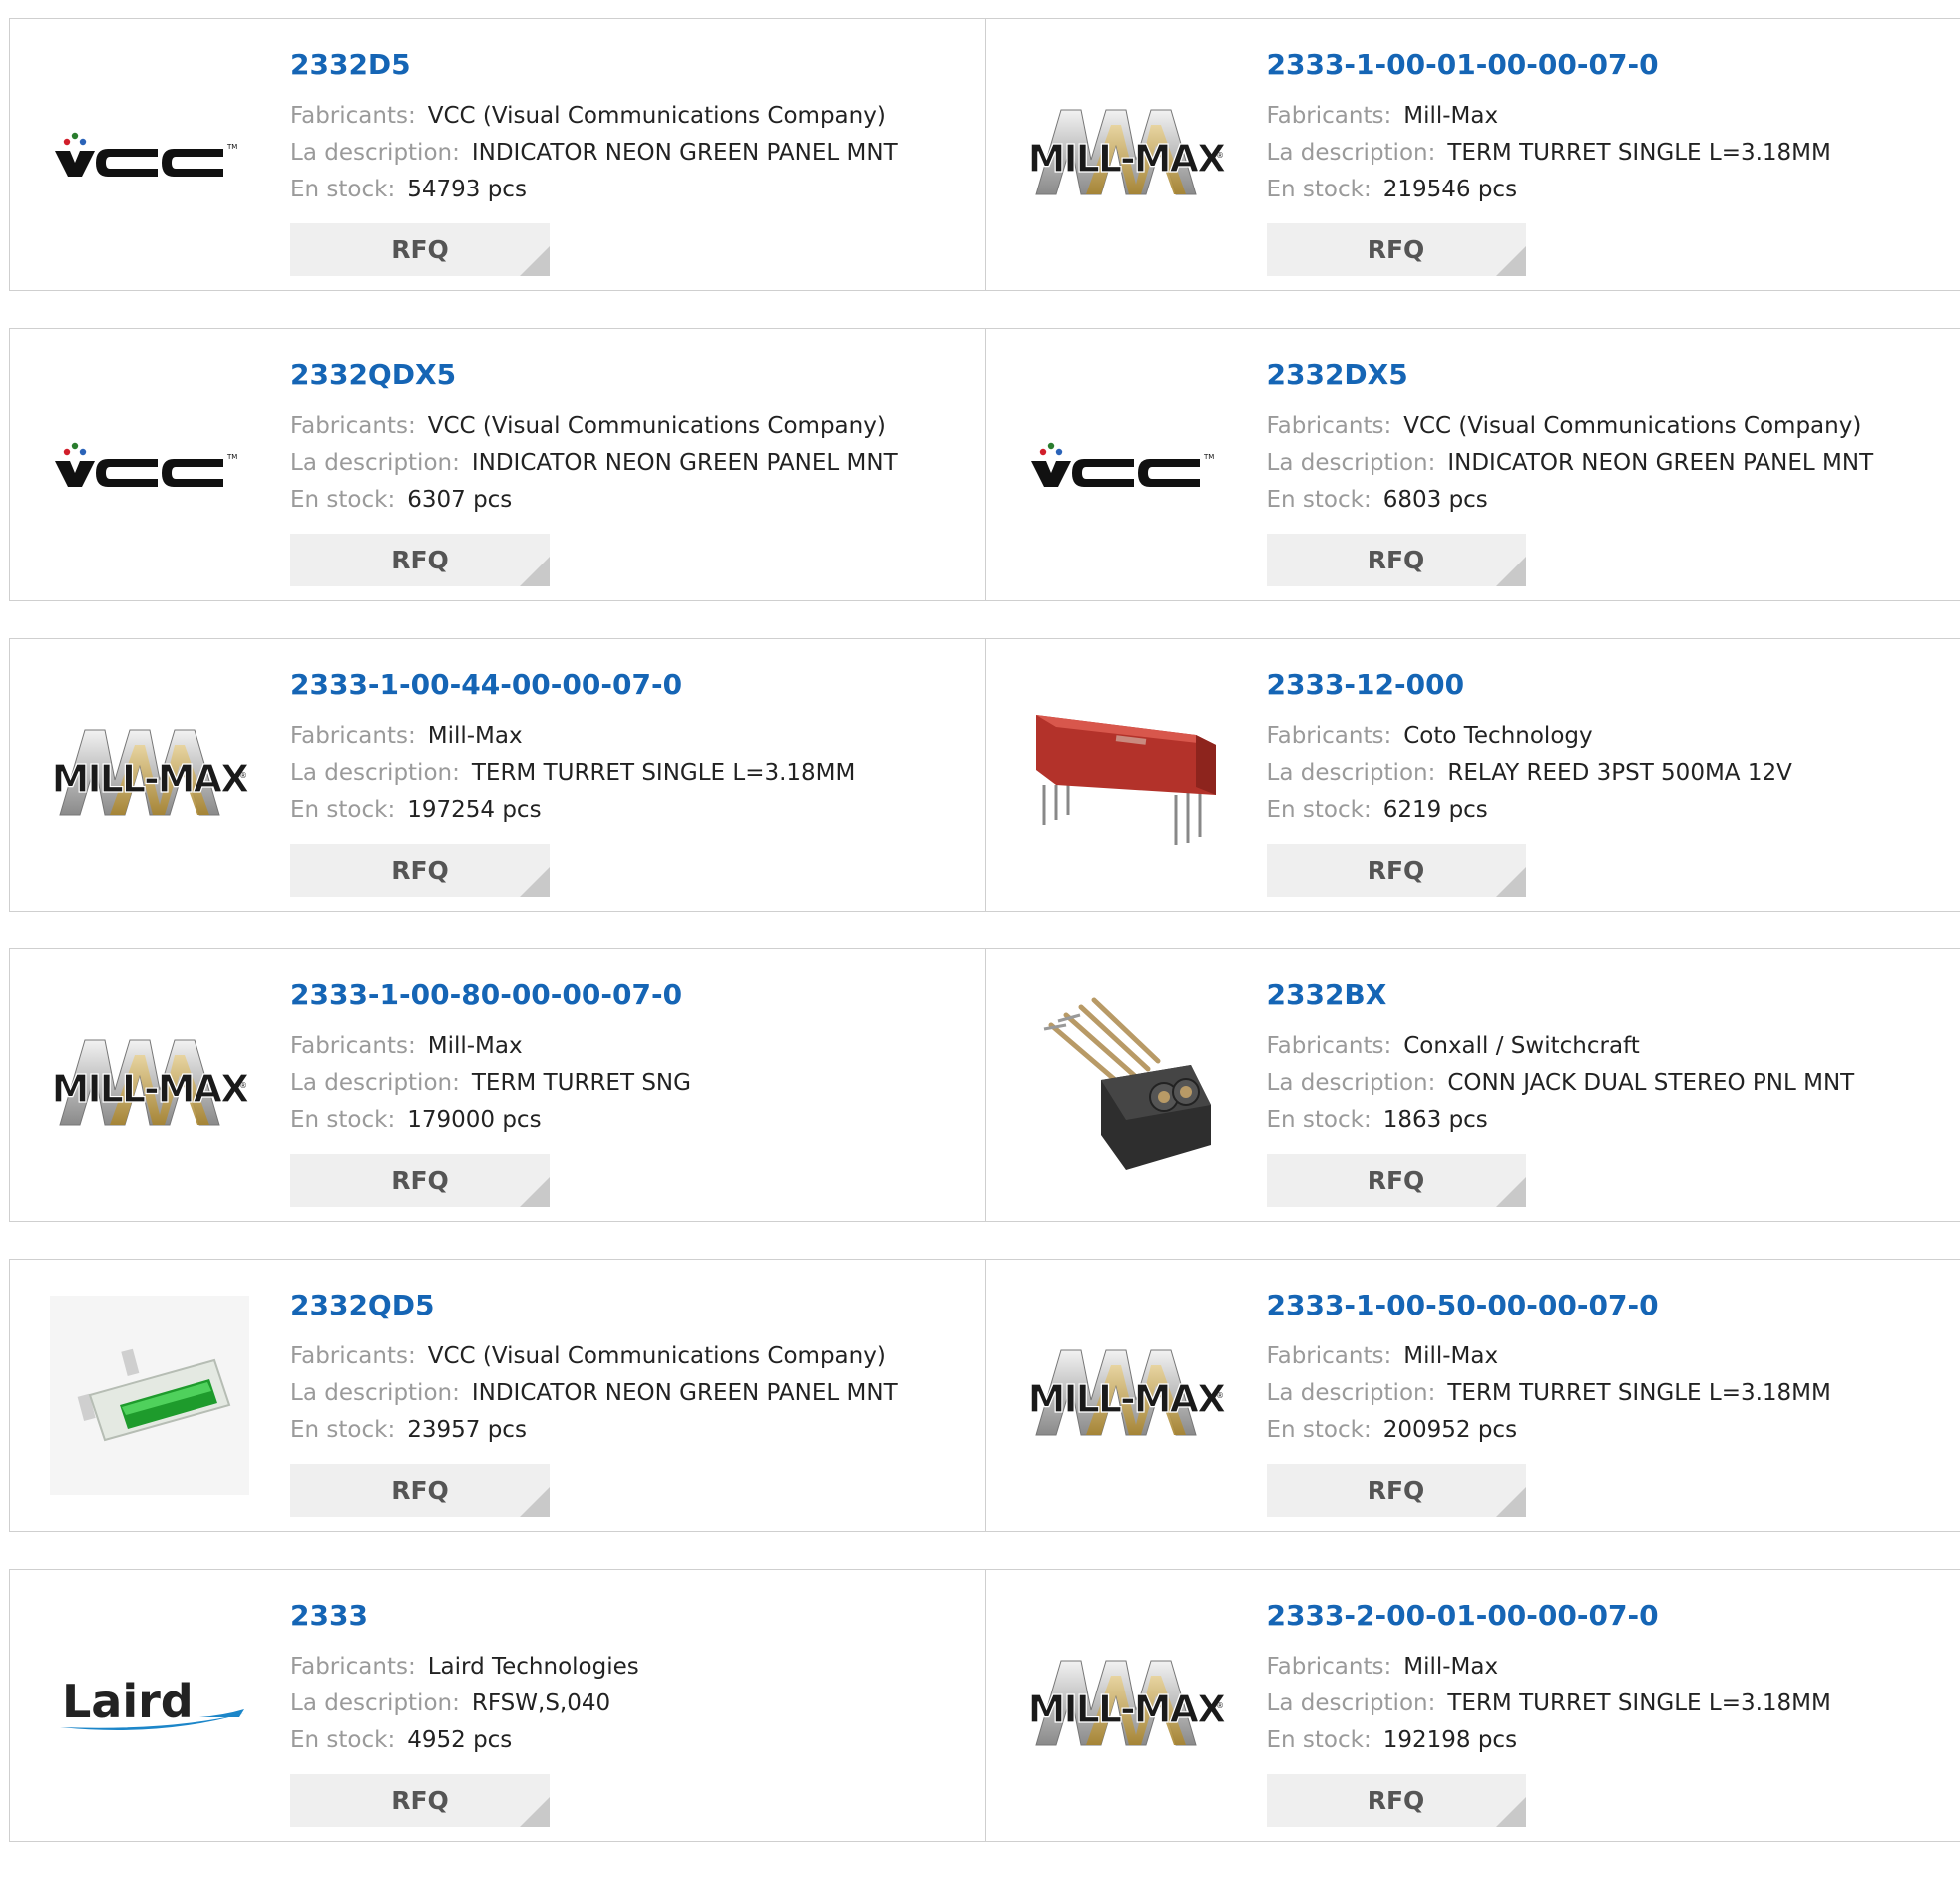 The height and width of the screenshot is (1879, 1960). What do you see at coordinates (1126, 775) in the screenshot?
I see `relay-photo` at bounding box center [1126, 775].